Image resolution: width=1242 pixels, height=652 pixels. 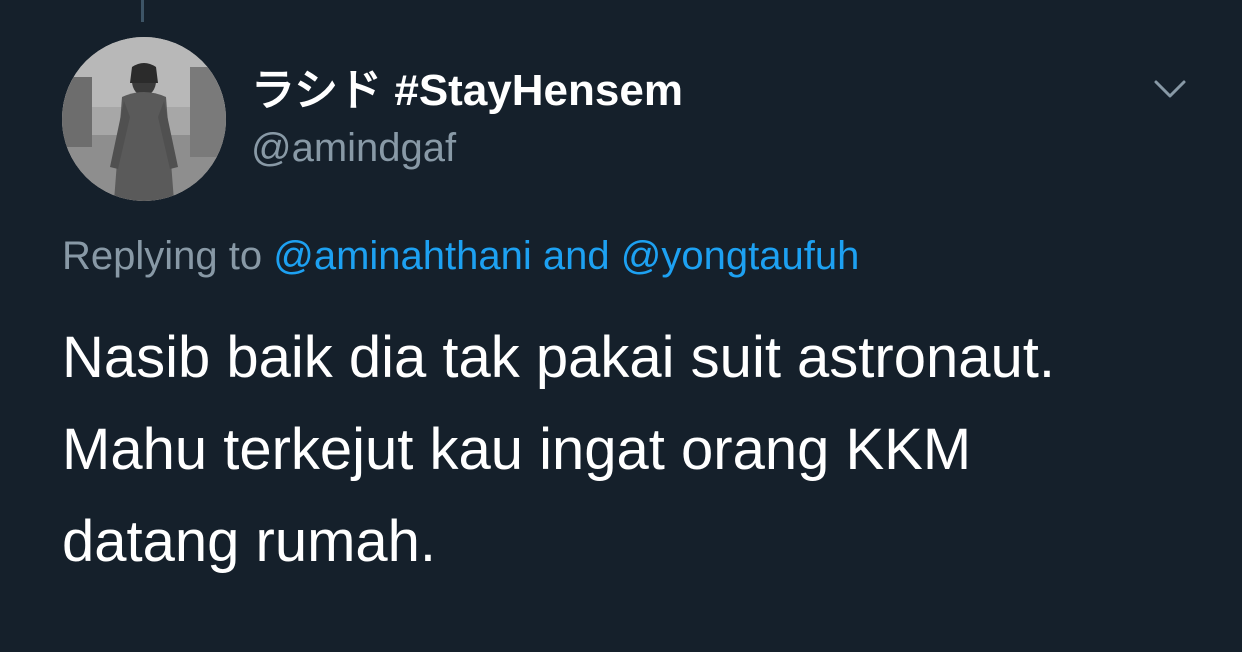 What do you see at coordinates (402, 256) in the screenshot?
I see `mention-link-aminahthani: @aminahthani` at bounding box center [402, 256].